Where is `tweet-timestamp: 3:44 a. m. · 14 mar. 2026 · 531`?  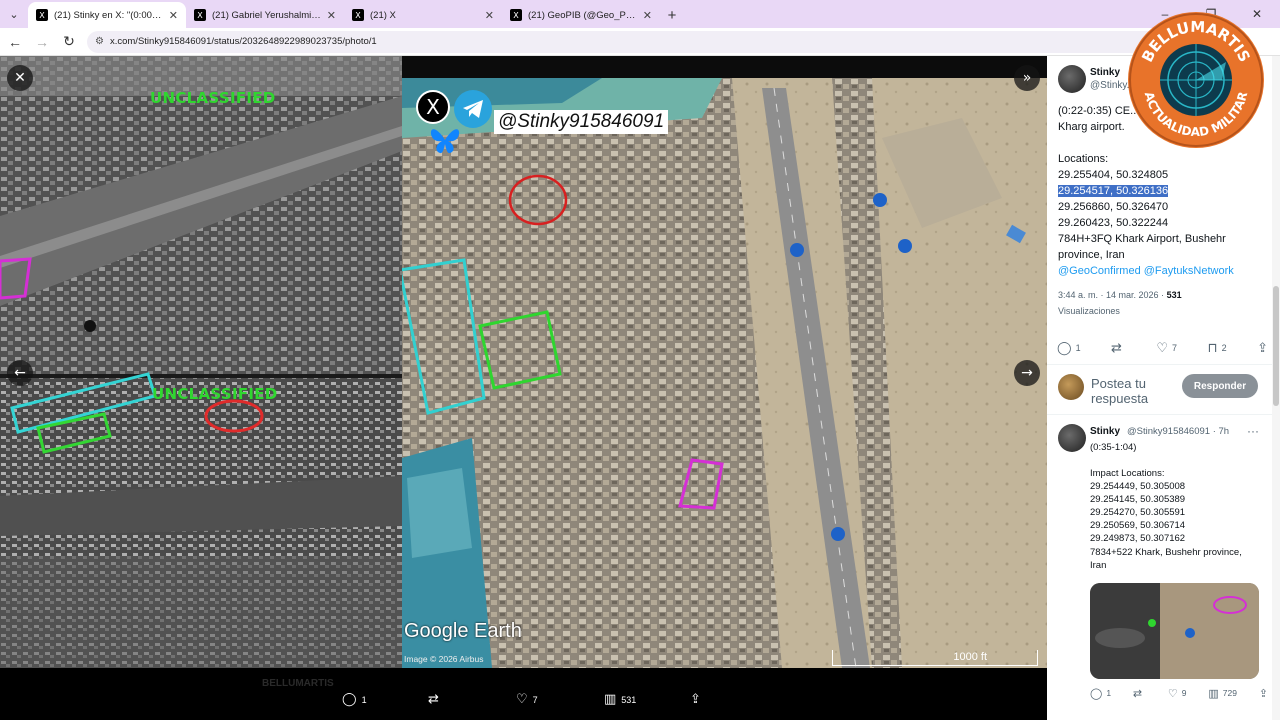
tweet-timestamp: 3:44 a. m. · 14 mar. 2026 · 531 is located at coordinates (1120, 295).